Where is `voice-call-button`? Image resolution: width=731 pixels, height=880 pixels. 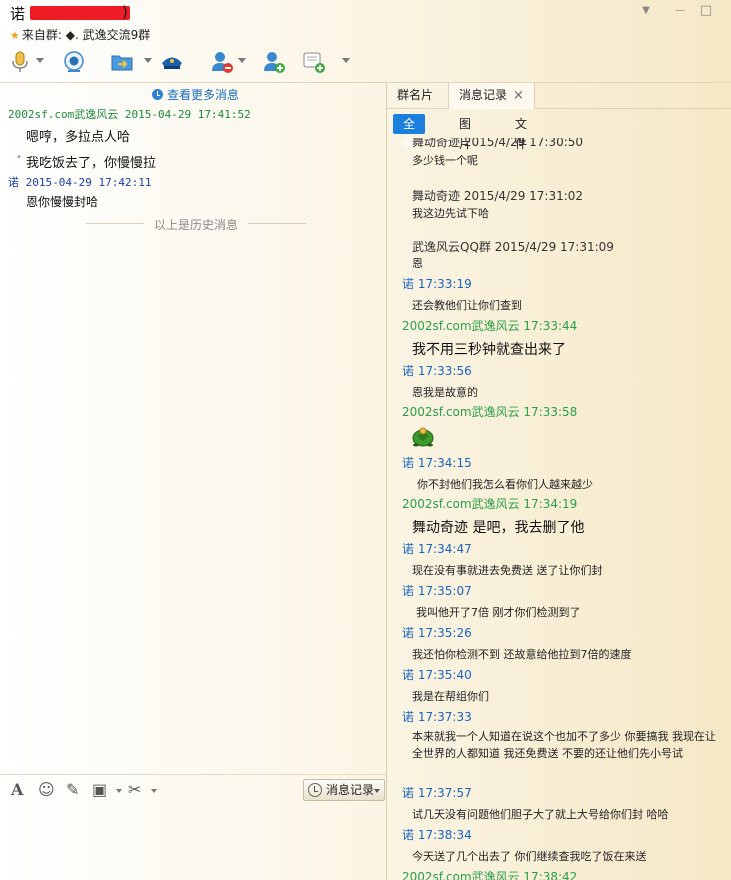
voice-call-button is located at coordinates (28, 62).